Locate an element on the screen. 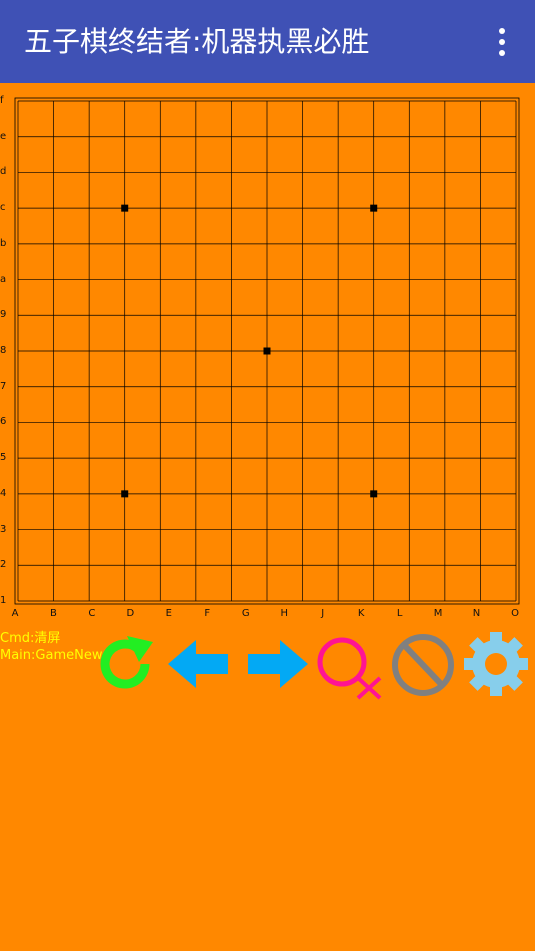  search-icon is located at coordinates (349, 668).